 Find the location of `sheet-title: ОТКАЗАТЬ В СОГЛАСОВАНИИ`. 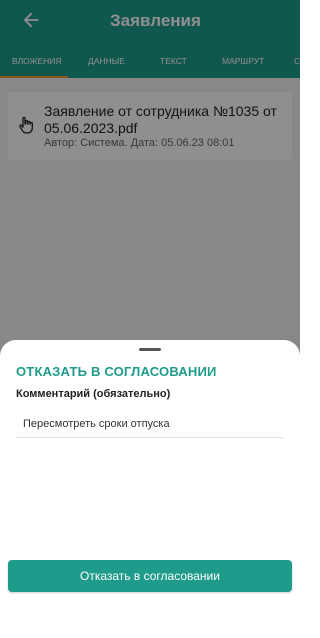

sheet-title: ОТКАЗАТЬ В СОГЛАСОВАНИИ is located at coordinates (116, 371).